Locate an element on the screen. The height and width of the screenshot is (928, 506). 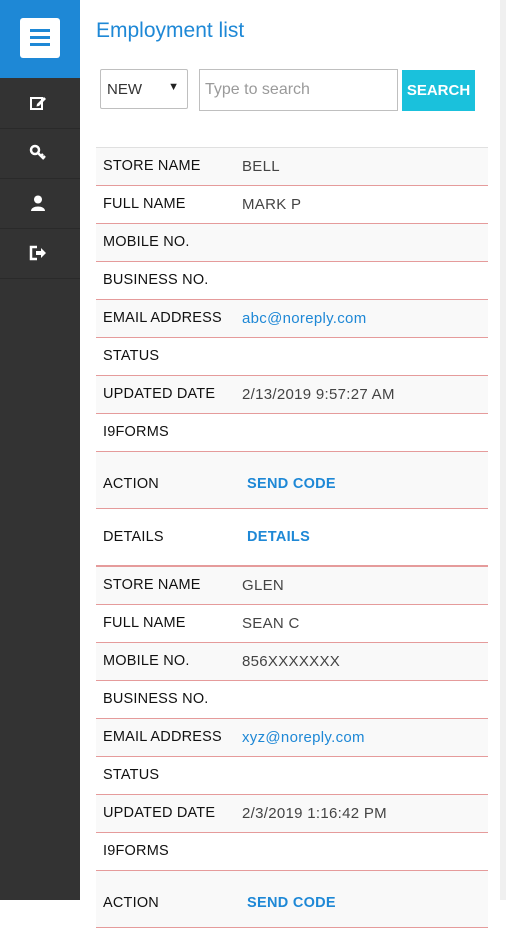
full-name-value: SEAN C is located at coordinates (271, 623).